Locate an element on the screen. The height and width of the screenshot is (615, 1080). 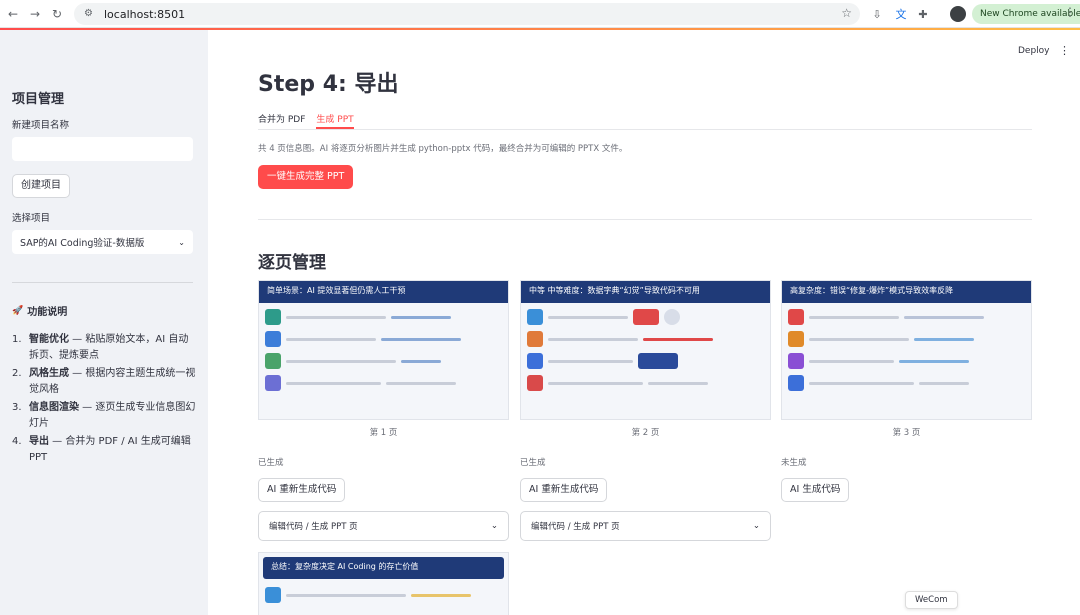
list-item: 4. 导出 — 合并为 PDF / AI 生成可编辑 PPT is located at coordinates (101, 449).